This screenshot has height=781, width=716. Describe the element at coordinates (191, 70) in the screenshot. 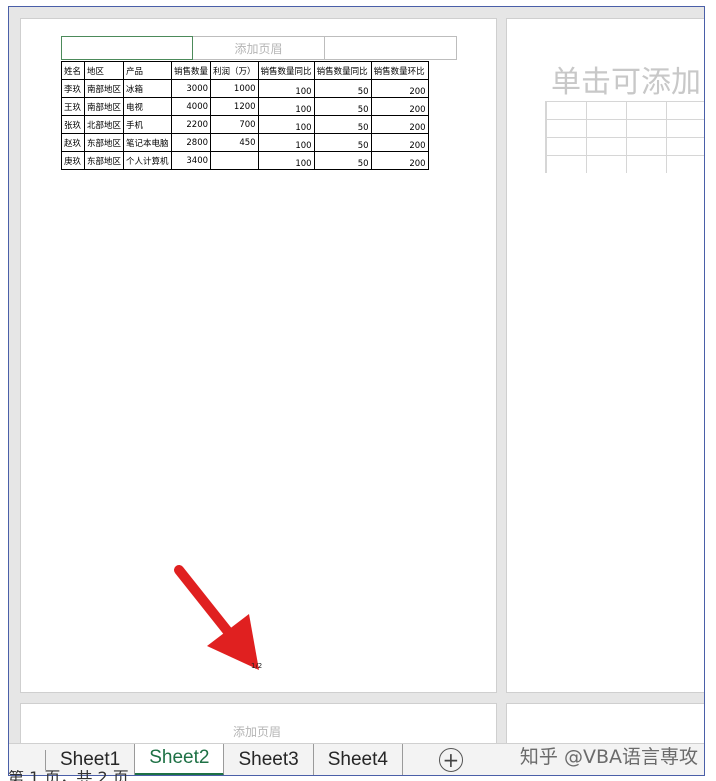

I see `col-header-sales: 销售数量` at that location.